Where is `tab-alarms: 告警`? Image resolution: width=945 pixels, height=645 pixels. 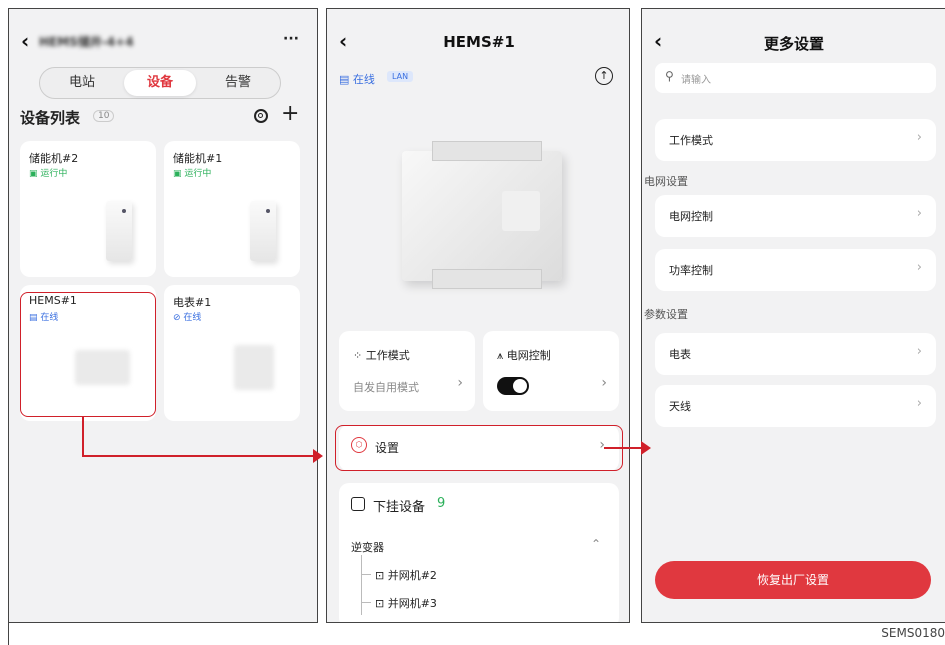 tab-alarms: 告警 is located at coordinates (238, 83).